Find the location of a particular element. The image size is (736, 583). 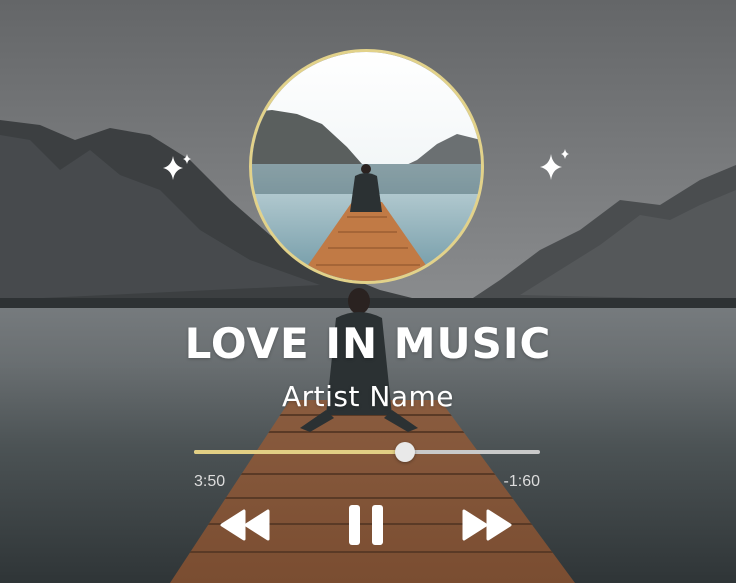

album-cover is located at coordinates (366, 166).